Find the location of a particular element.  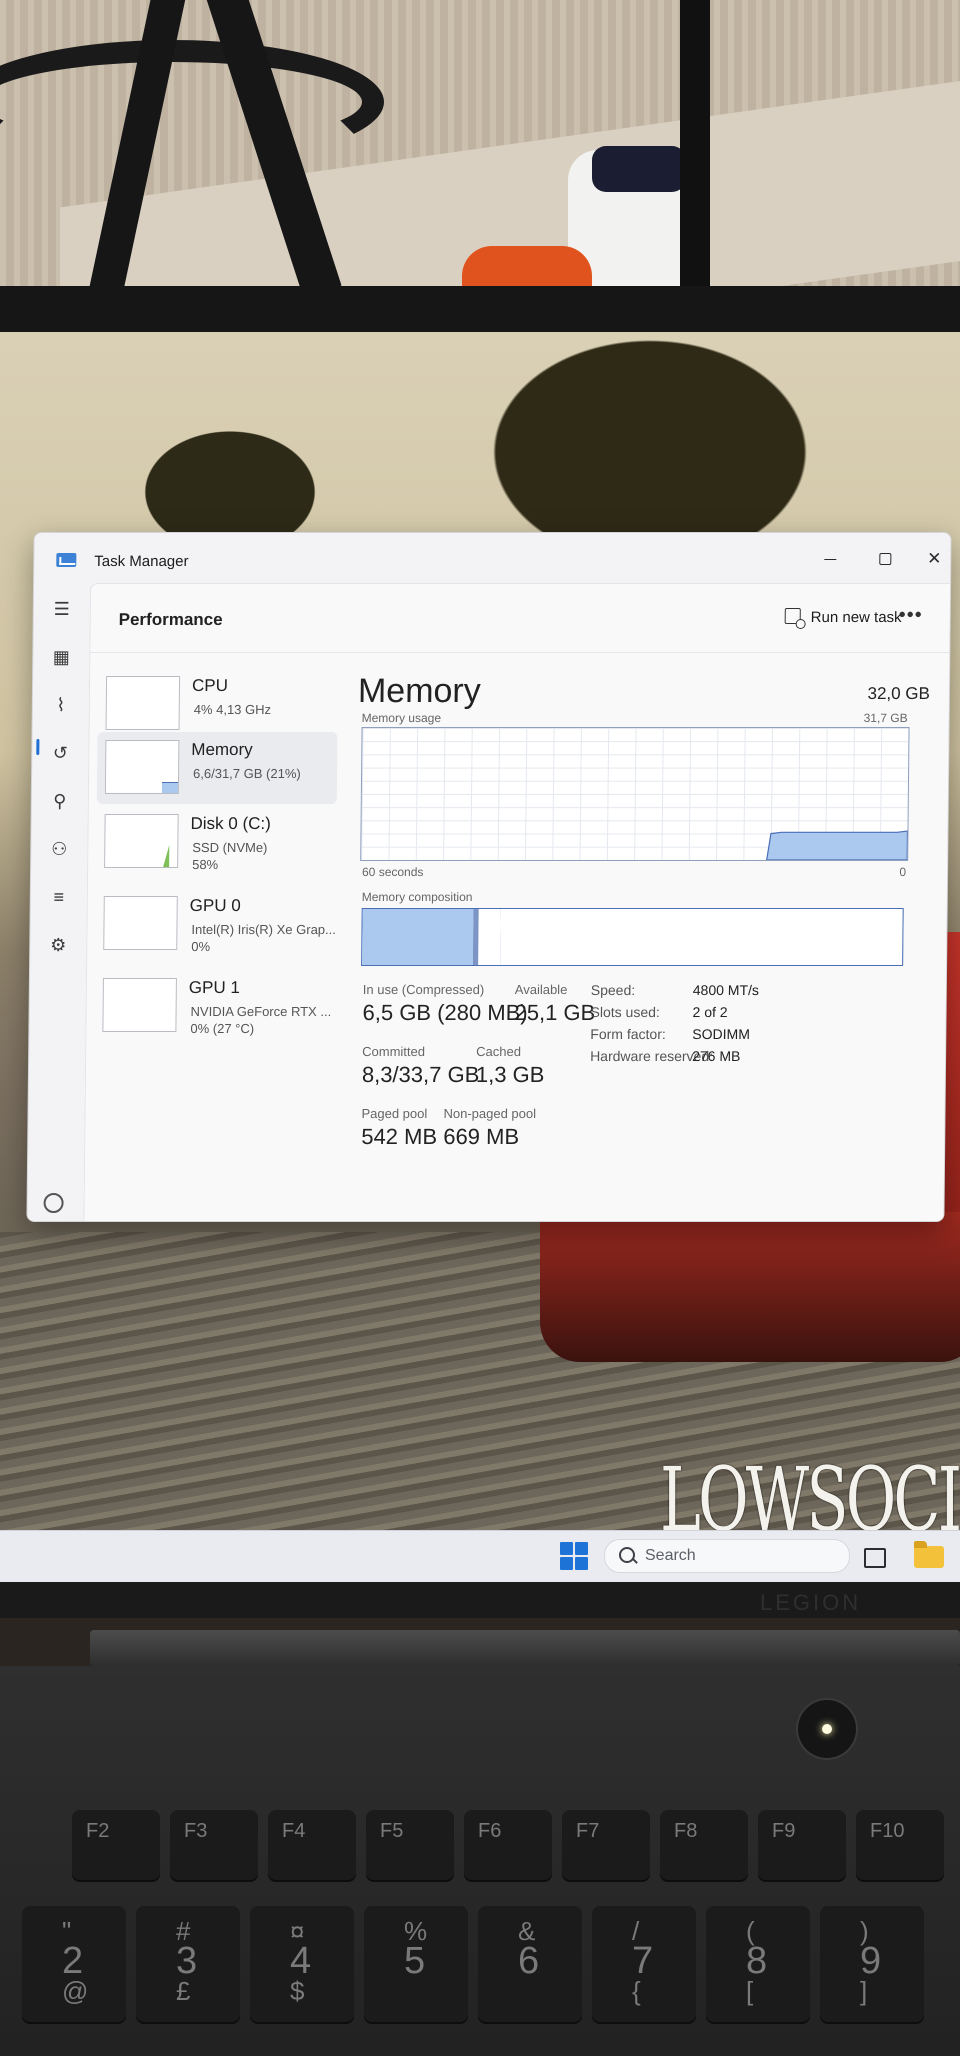

key-legend-bottom: @ is located at coordinates (75, 1991).